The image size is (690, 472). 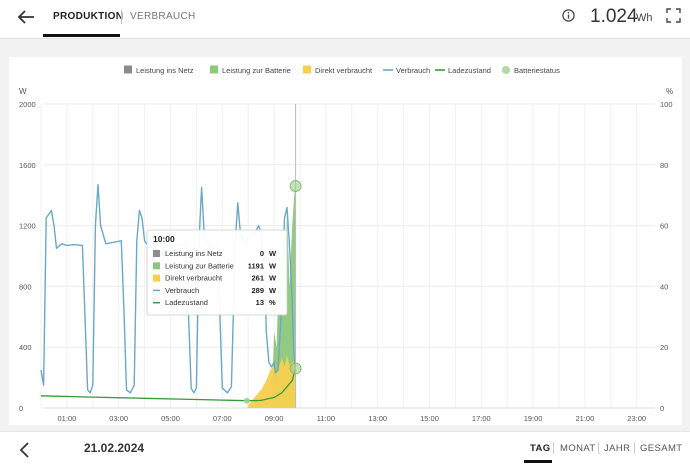 What do you see at coordinates (666, 104) in the screenshot?
I see `y-tick-label-right: 100` at bounding box center [666, 104].